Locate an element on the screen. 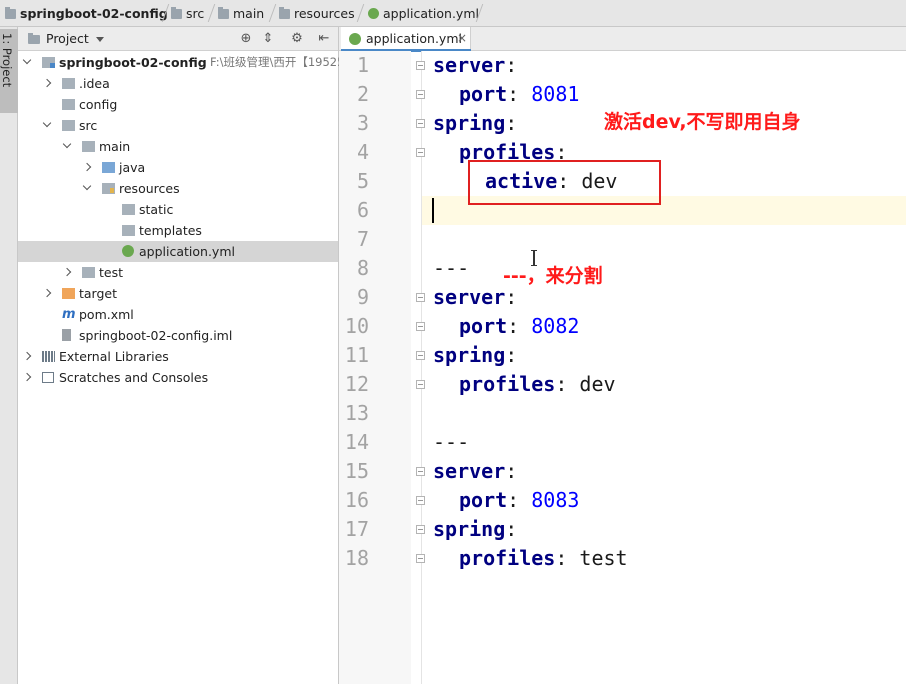 The height and width of the screenshot is (684, 906). yaml-value: 8082 is located at coordinates (555, 326).